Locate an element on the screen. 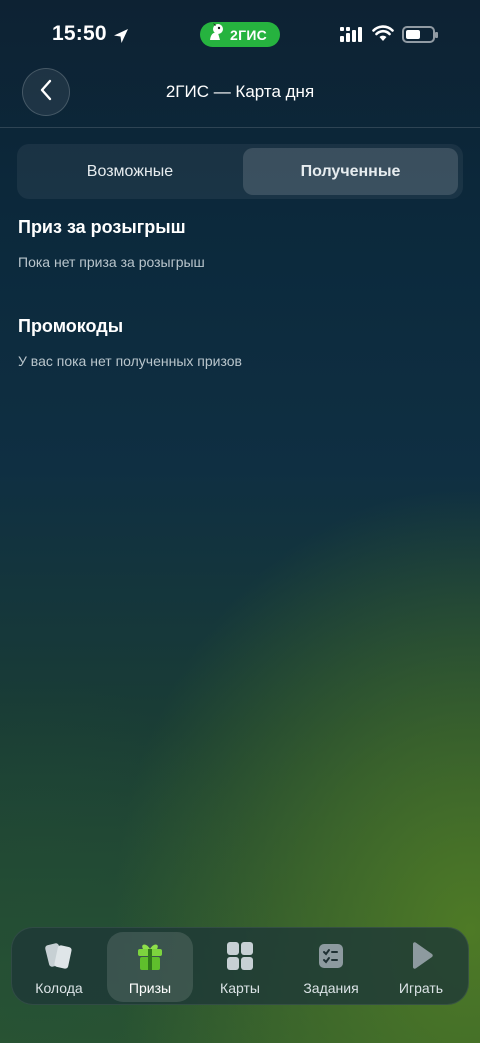 This screenshot has width=480, height=1043. promo-section-text: У вас пока нет полученных призов is located at coordinates (130, 361).